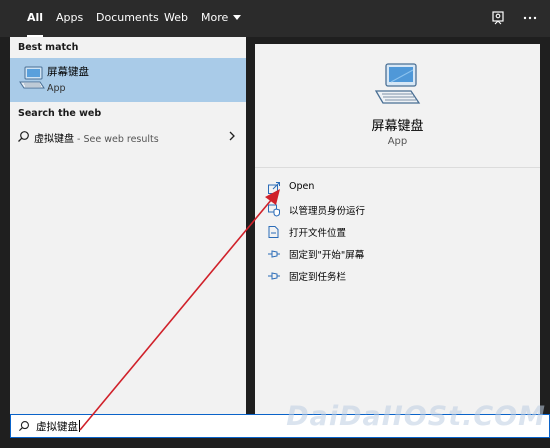  What do you see at coordinates (530, 18) in the screenshot?
I see `more-options-icon` at bounding box center [530, 18].